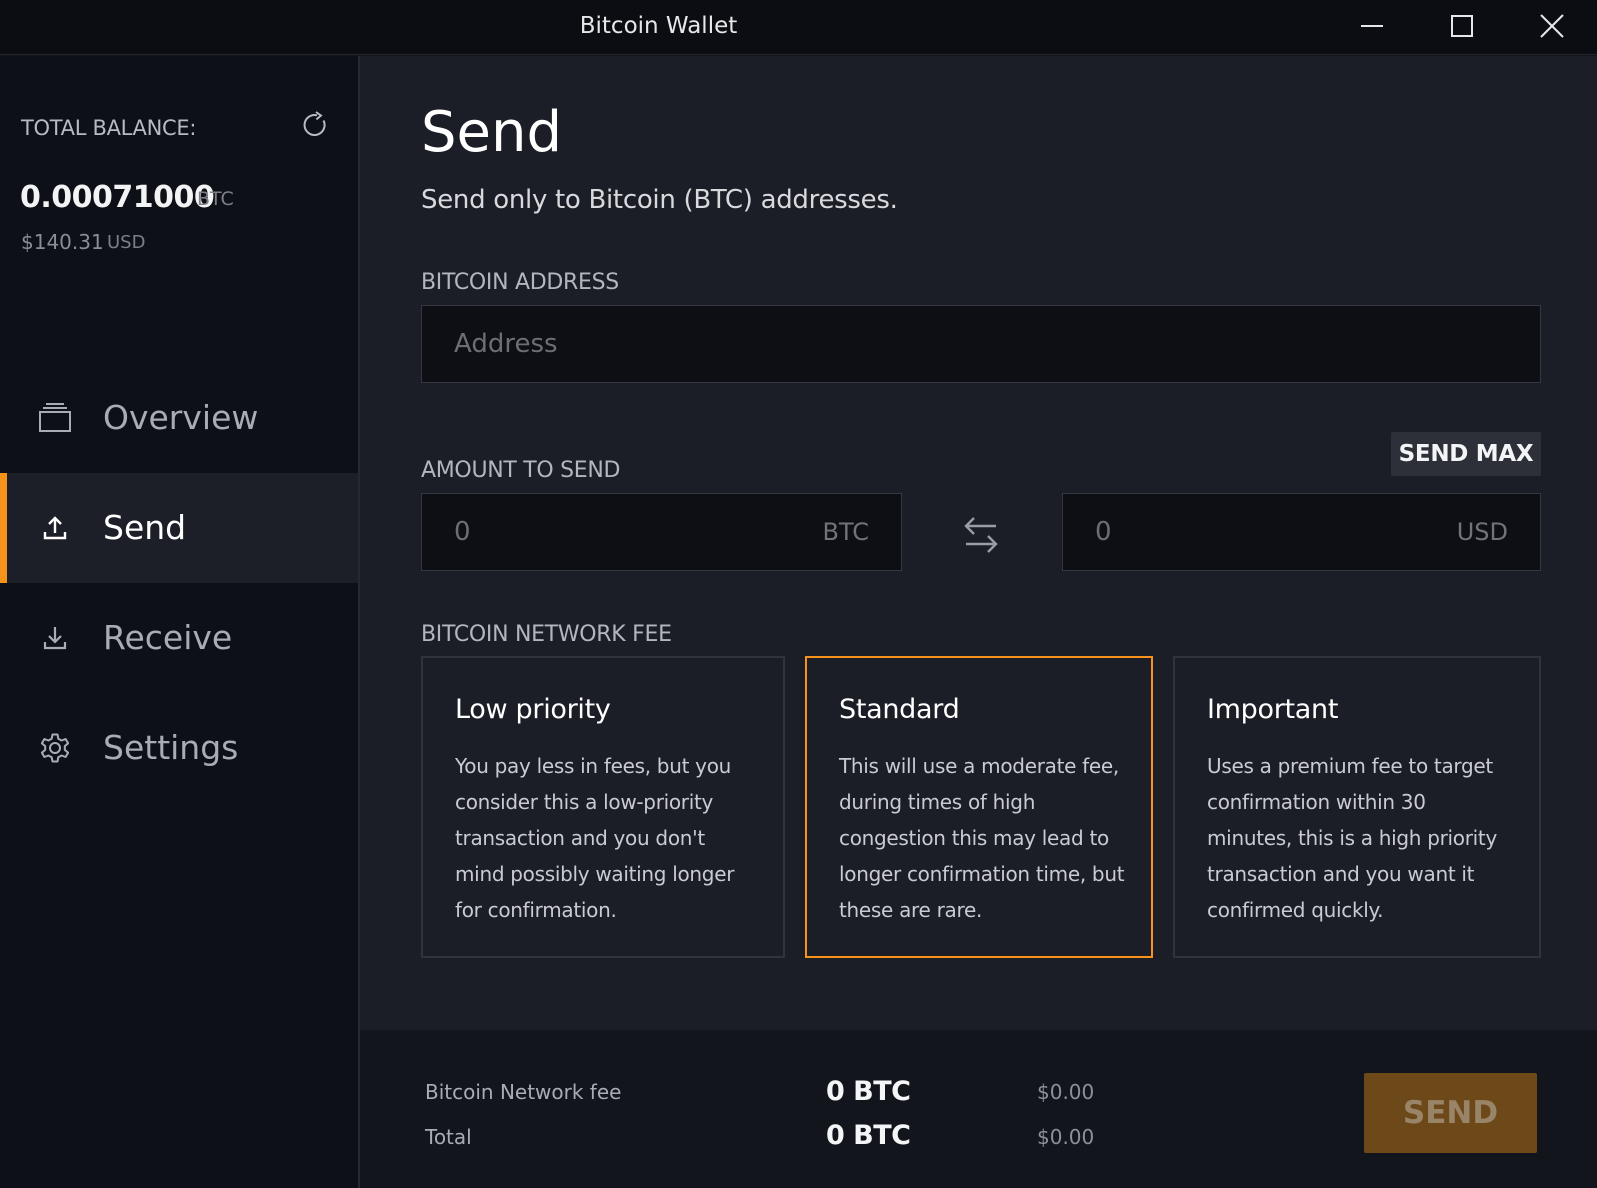 The width and height of the screenshot is (1597, 1188). I want to click on upload-icon, so click(55, 528).